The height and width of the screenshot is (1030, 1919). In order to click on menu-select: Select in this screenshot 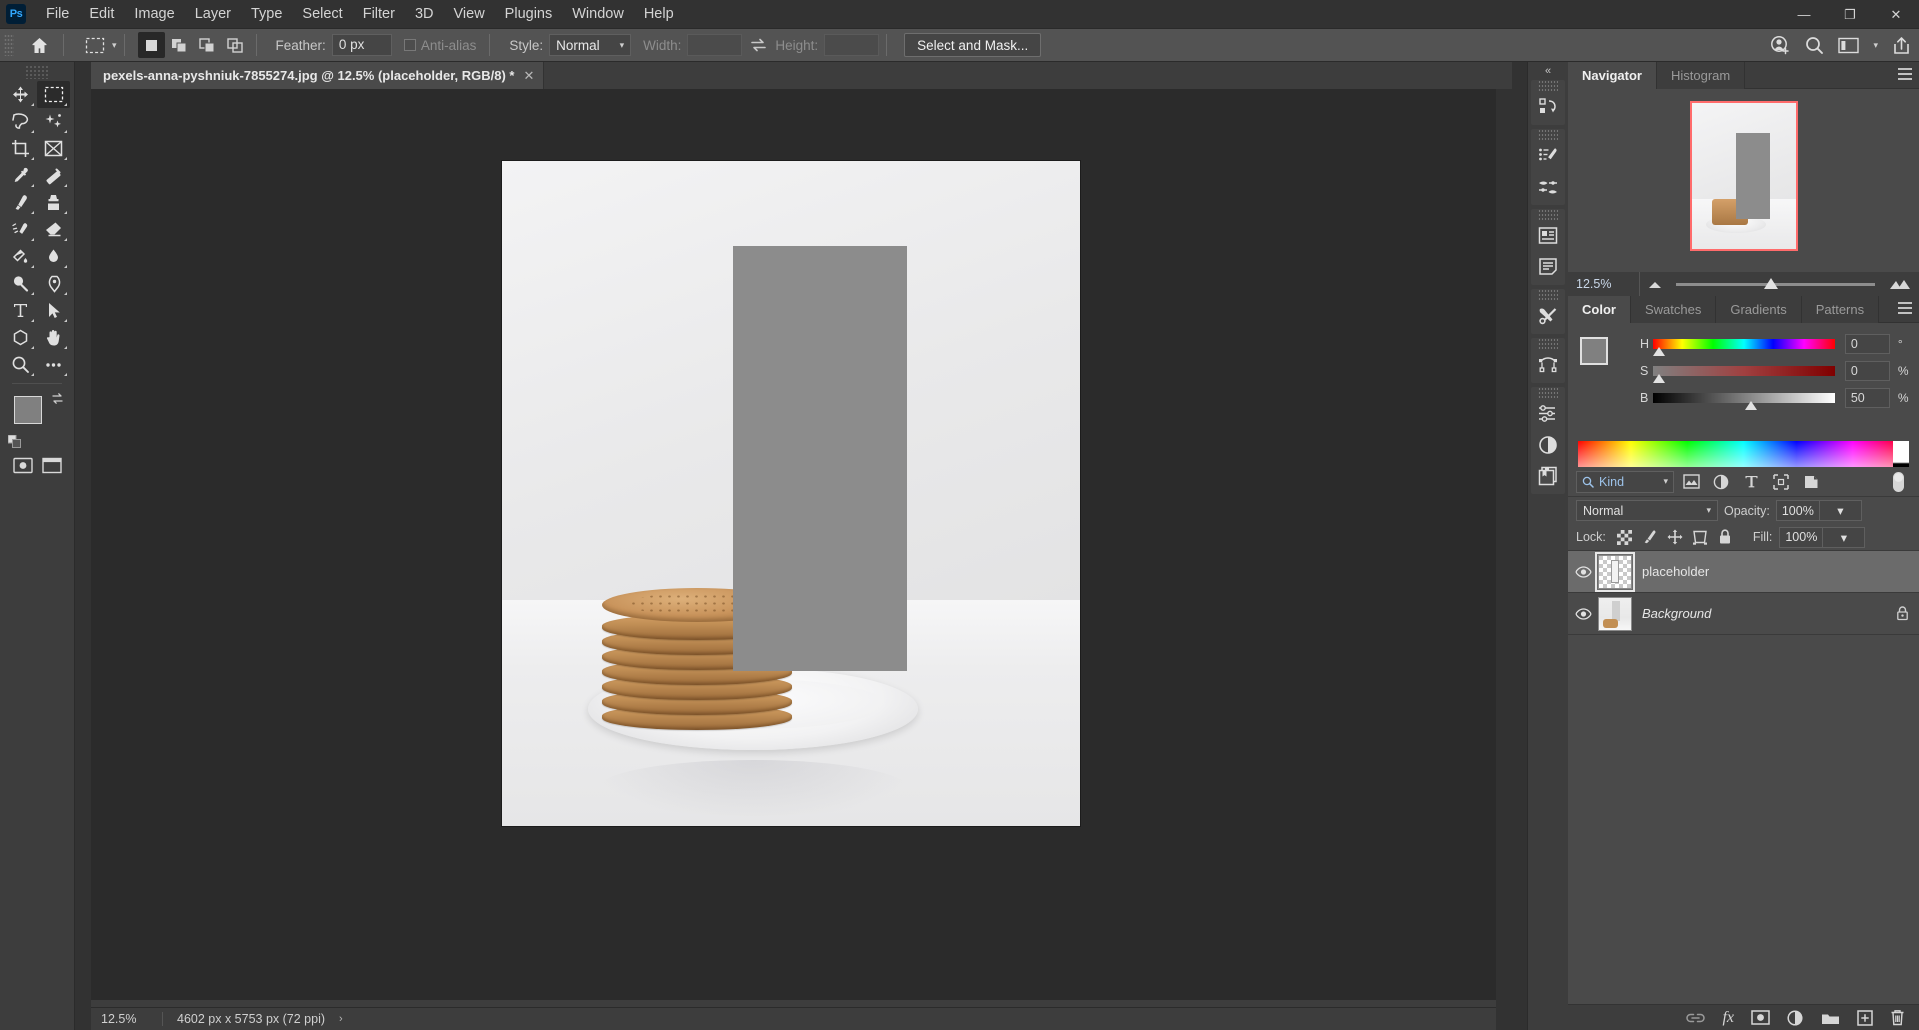, I will do `click(322, 14)`.